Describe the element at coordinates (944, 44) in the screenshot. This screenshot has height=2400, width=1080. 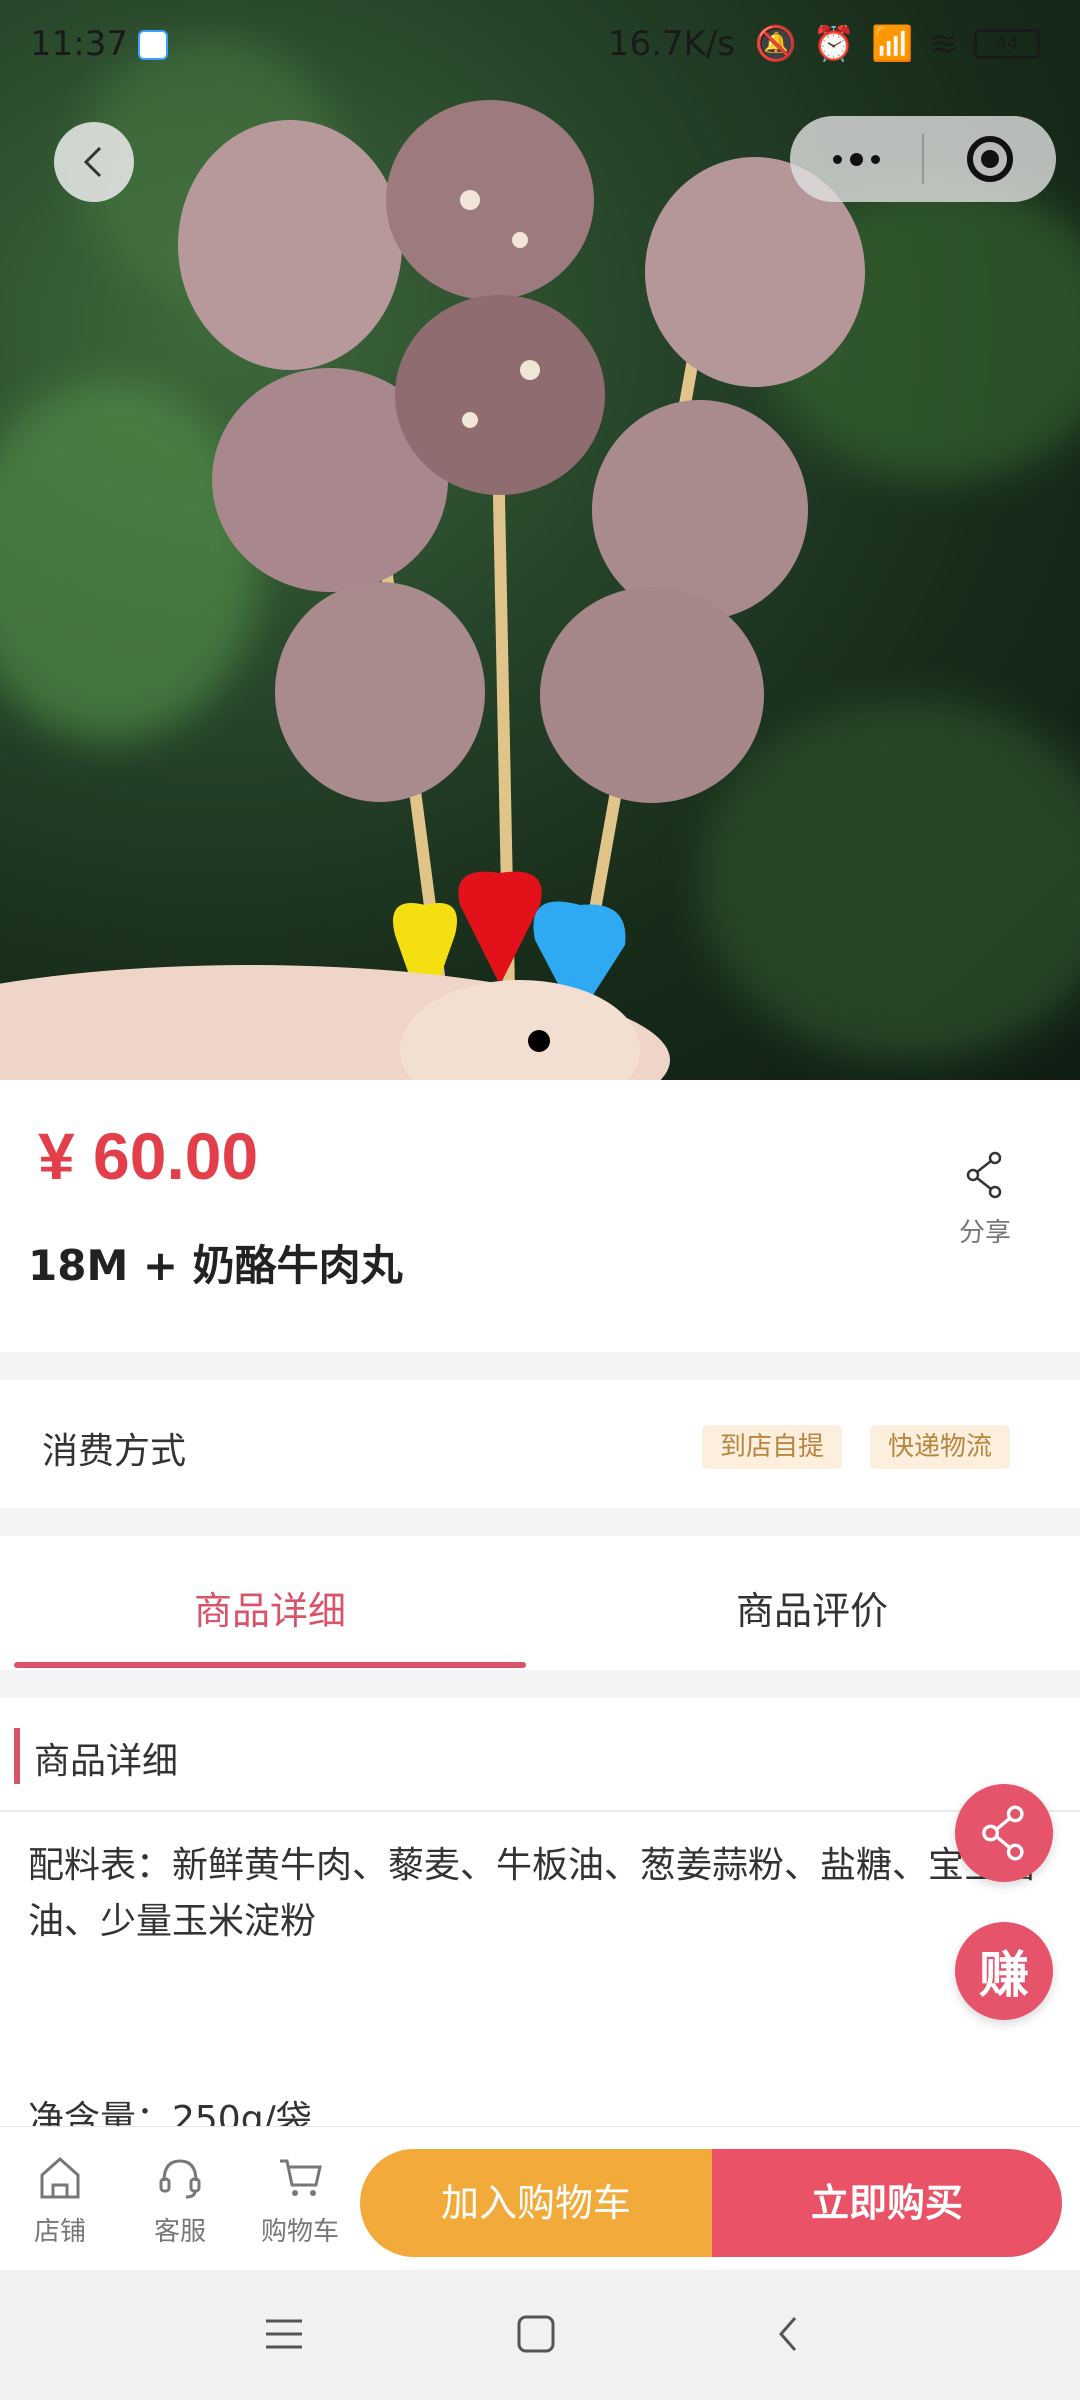
I see `wifi-icon: ≋` at that location.